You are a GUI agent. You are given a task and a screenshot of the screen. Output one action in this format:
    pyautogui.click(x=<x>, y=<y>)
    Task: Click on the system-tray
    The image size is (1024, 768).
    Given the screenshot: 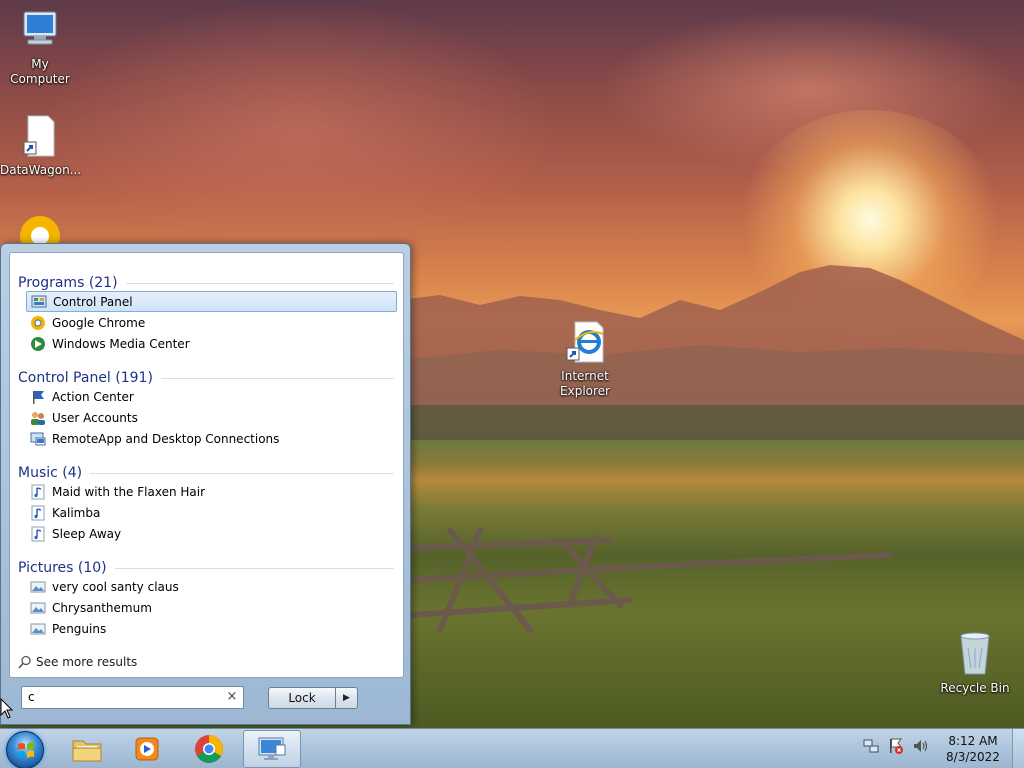 What is the action you would take?
    pyautogui.click(x=896, y=746)
    